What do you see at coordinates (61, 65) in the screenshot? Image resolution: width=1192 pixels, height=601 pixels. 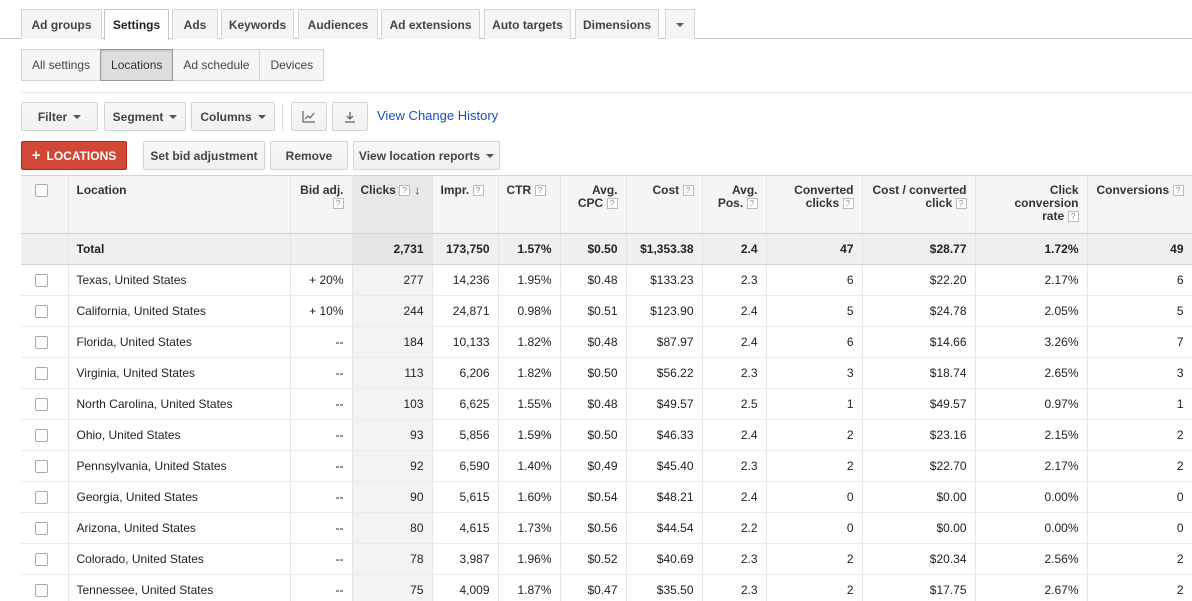 I see `subtab-all-settings: All settings` at bounding box center [61, 65].